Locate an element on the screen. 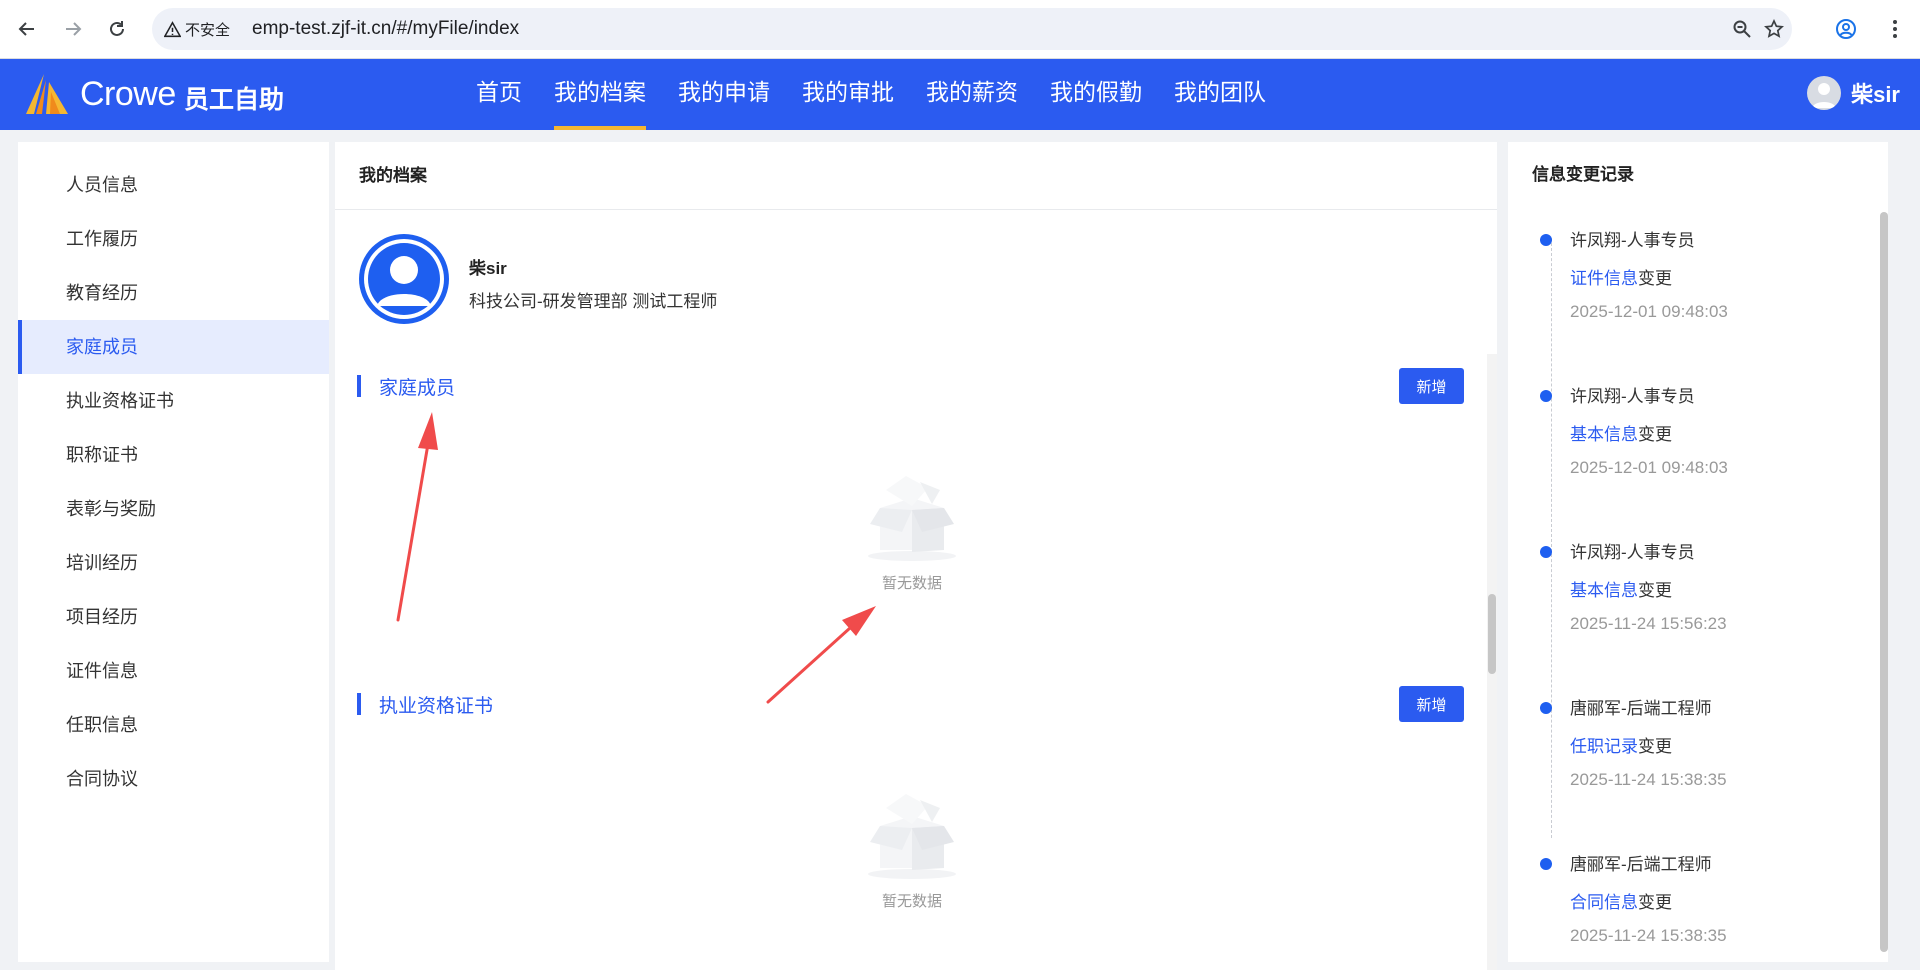 The width and height of the screenshot is (1920, 970). main-scrollbar is located at coordinates (1492, 662).